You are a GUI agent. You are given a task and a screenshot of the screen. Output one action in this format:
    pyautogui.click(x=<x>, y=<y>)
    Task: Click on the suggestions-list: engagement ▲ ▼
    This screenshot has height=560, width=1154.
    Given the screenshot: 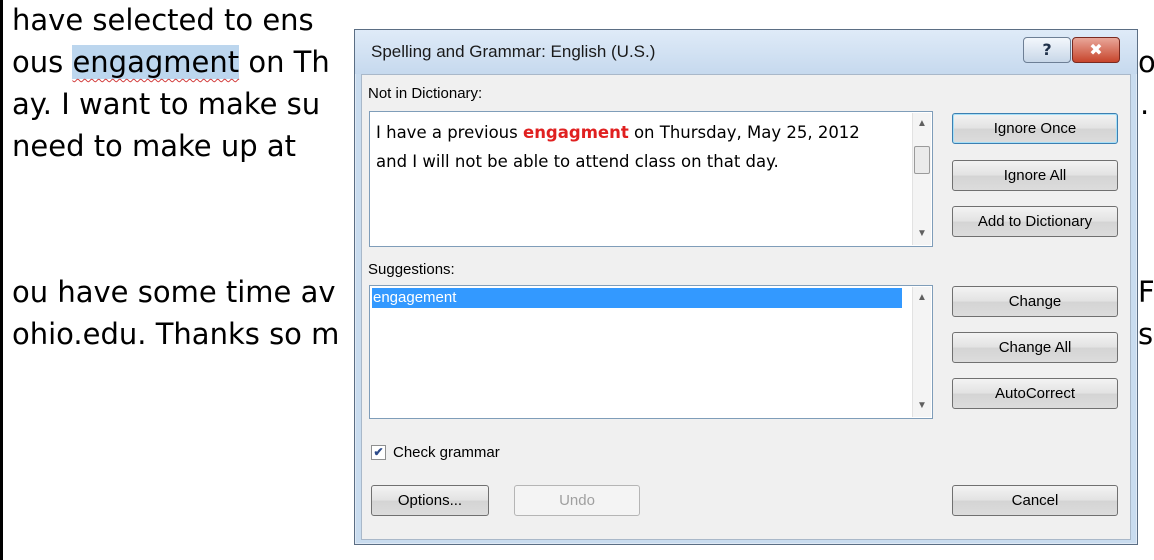 What is the action you would take?
    pyautogui.click(x=651, y=352)
    